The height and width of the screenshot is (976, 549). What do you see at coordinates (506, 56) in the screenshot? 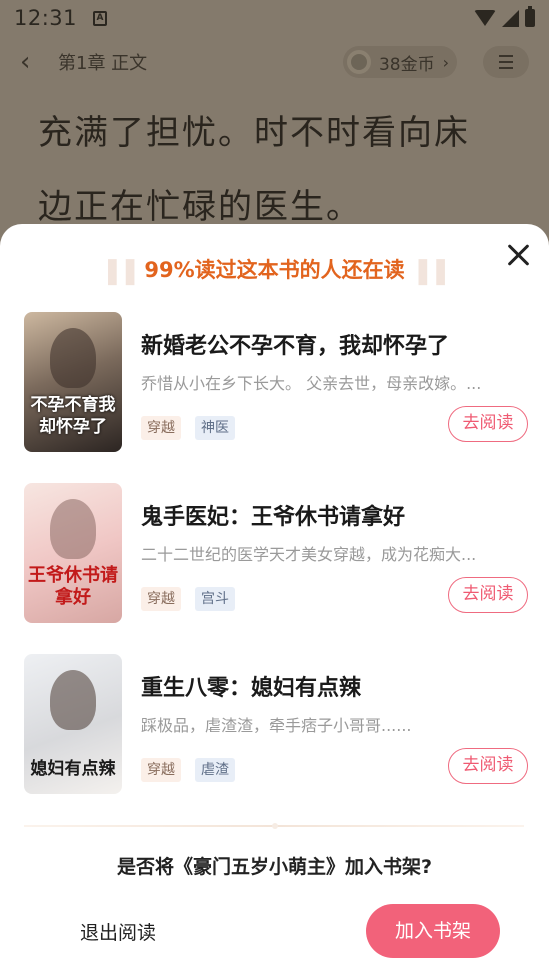
I see `menu-icon` at bounding box center [506, 56].